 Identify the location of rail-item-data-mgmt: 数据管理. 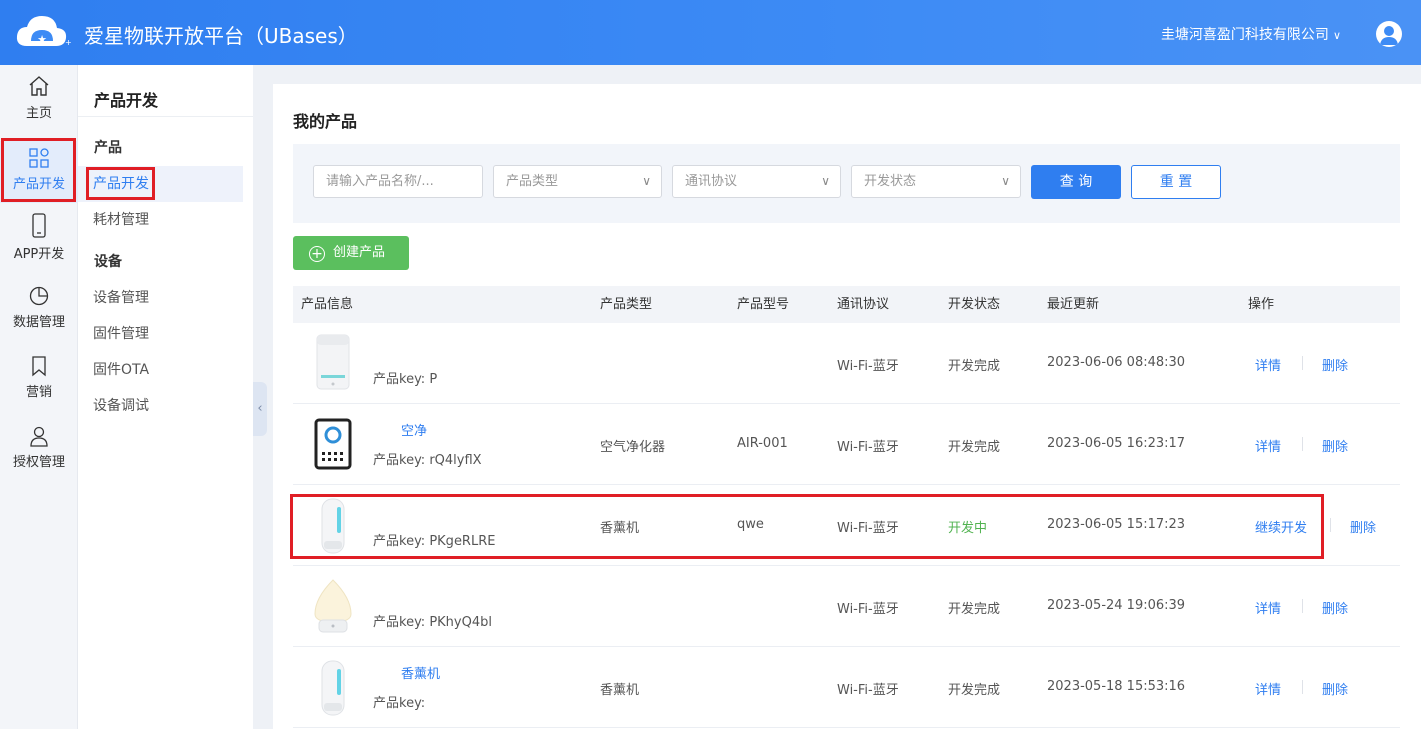
(39, 314).